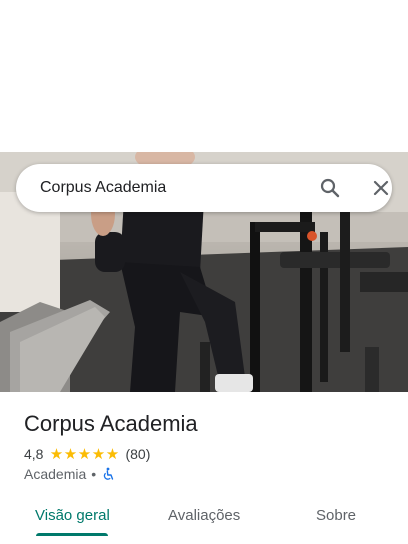  I want to click on tab-reviews: Avaliações, so click(204, 516).